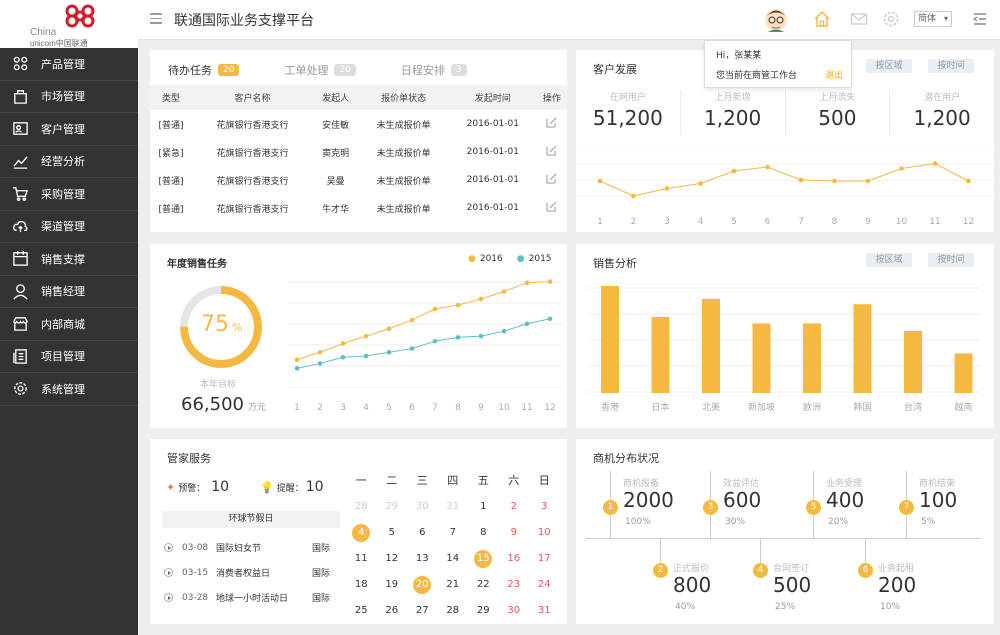 The width and height of the screenshot is (1000, 635). What do you see at coordinates (951, 260) in the screenshot?
I see `sales-by-time-button: 按时间` at bounding box center [951, 260].